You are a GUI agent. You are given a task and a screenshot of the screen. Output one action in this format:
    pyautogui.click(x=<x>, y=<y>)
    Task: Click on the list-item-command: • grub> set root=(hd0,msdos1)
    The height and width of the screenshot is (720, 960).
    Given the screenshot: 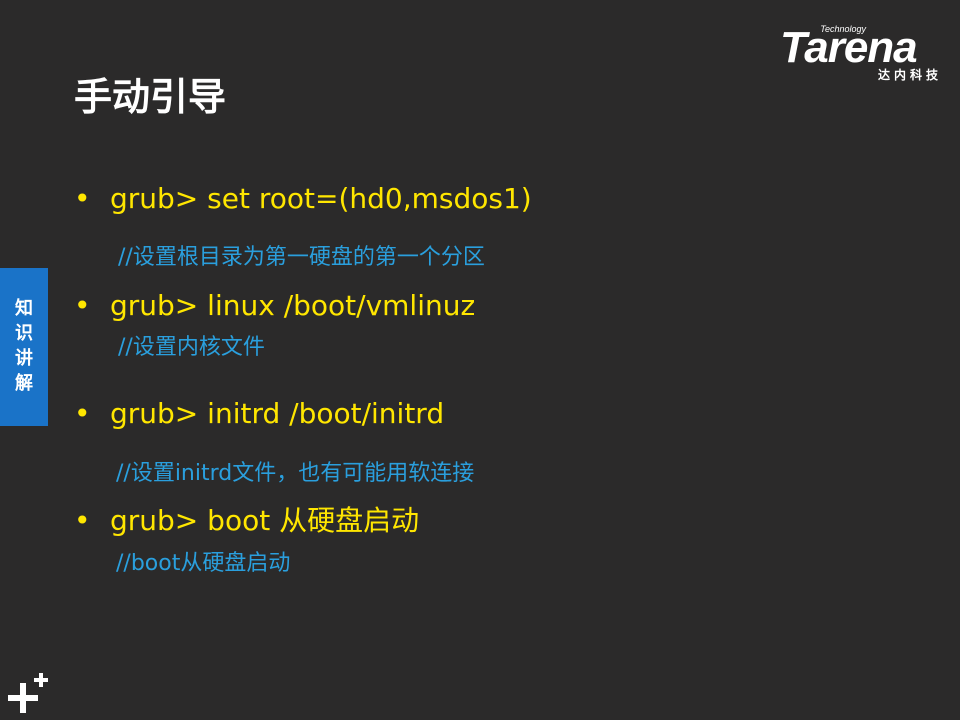 What is the action you would take?
    pyautogui.click(x=303, y=199)
    